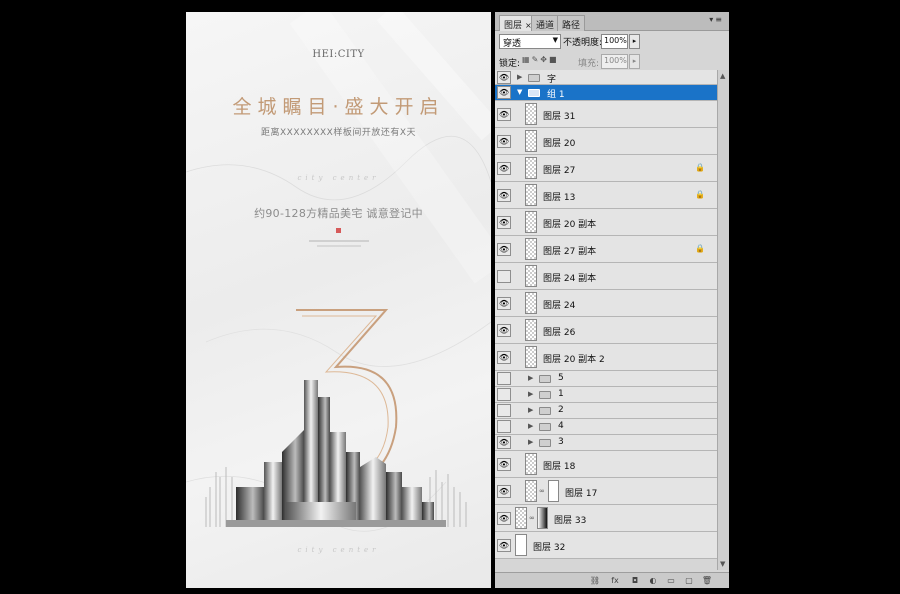 This screenshot has width=900, height=594. Describe the element at coordinates (338, 550) in the screenshot. I see `script-bottom: city center` at that location.